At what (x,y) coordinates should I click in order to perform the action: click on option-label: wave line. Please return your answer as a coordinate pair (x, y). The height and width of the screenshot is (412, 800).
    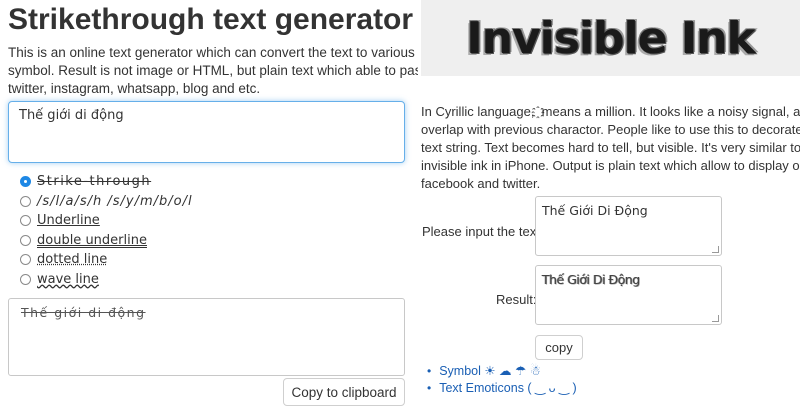
    Looking at the image, I should click on (68, 279).